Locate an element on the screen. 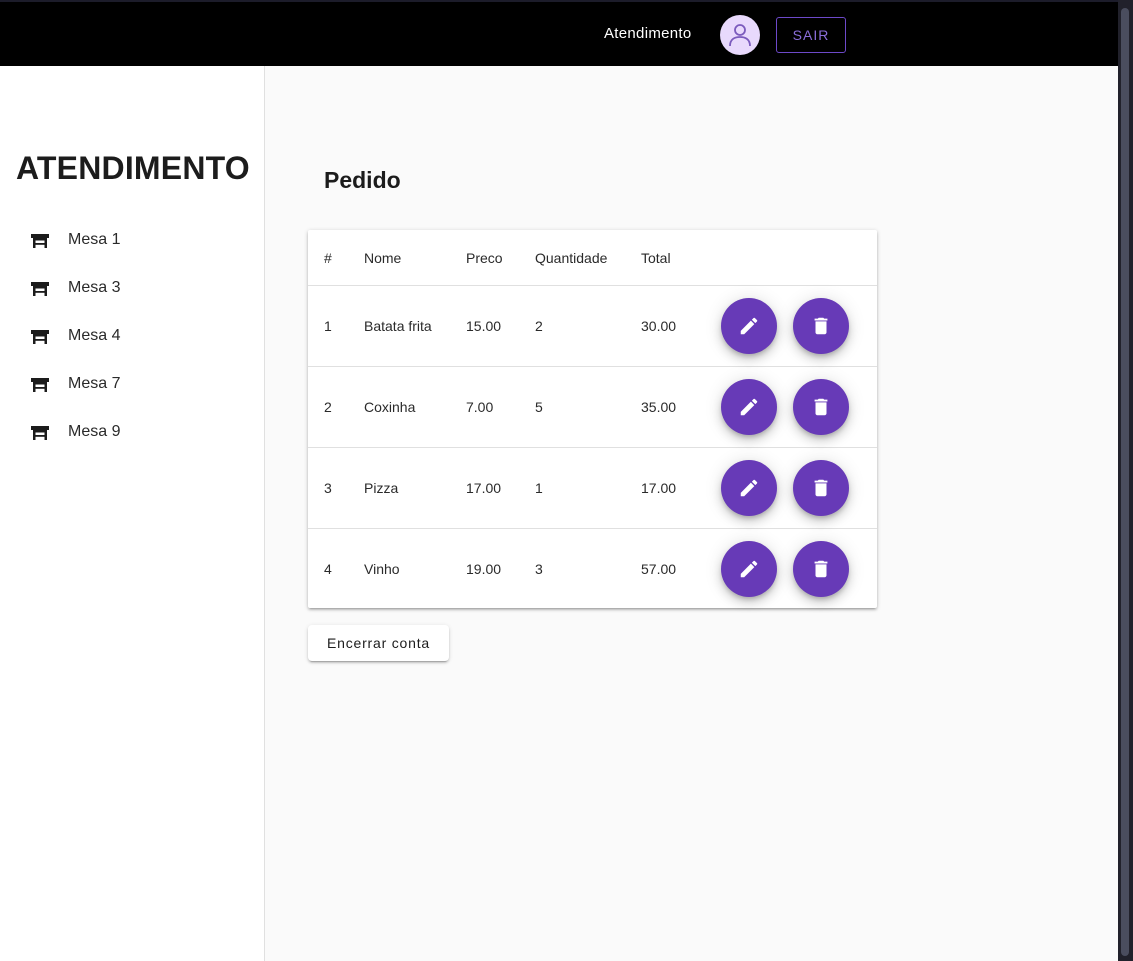  cell-price: 7.00 is located at coordinates (480, 407).